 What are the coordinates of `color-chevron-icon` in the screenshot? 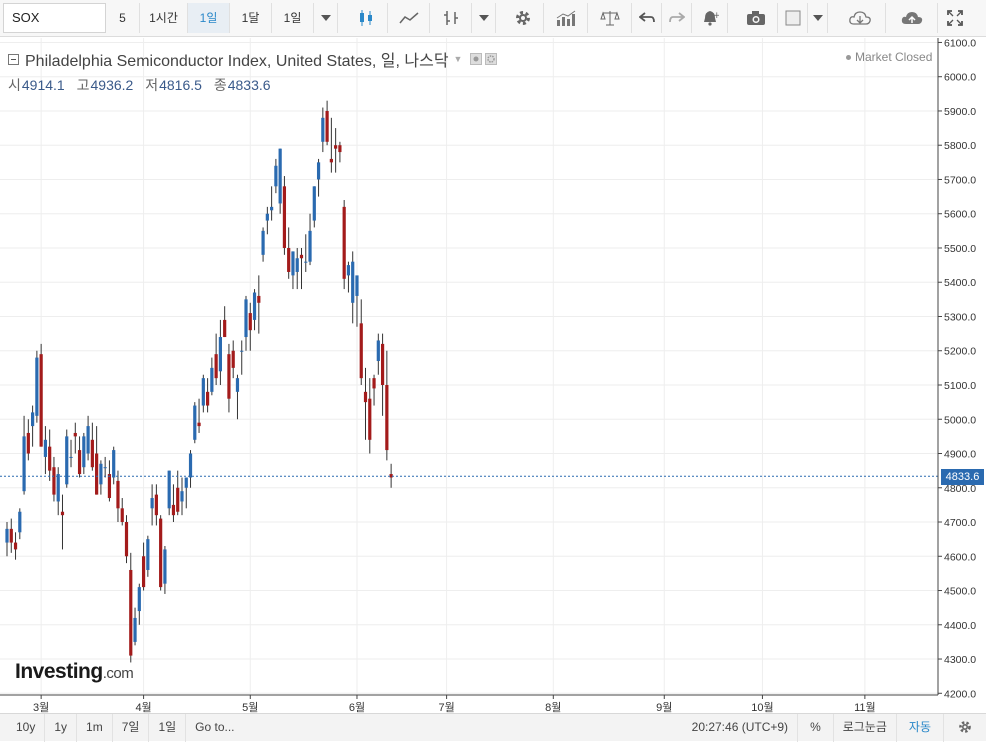 It's located at (818, 18).